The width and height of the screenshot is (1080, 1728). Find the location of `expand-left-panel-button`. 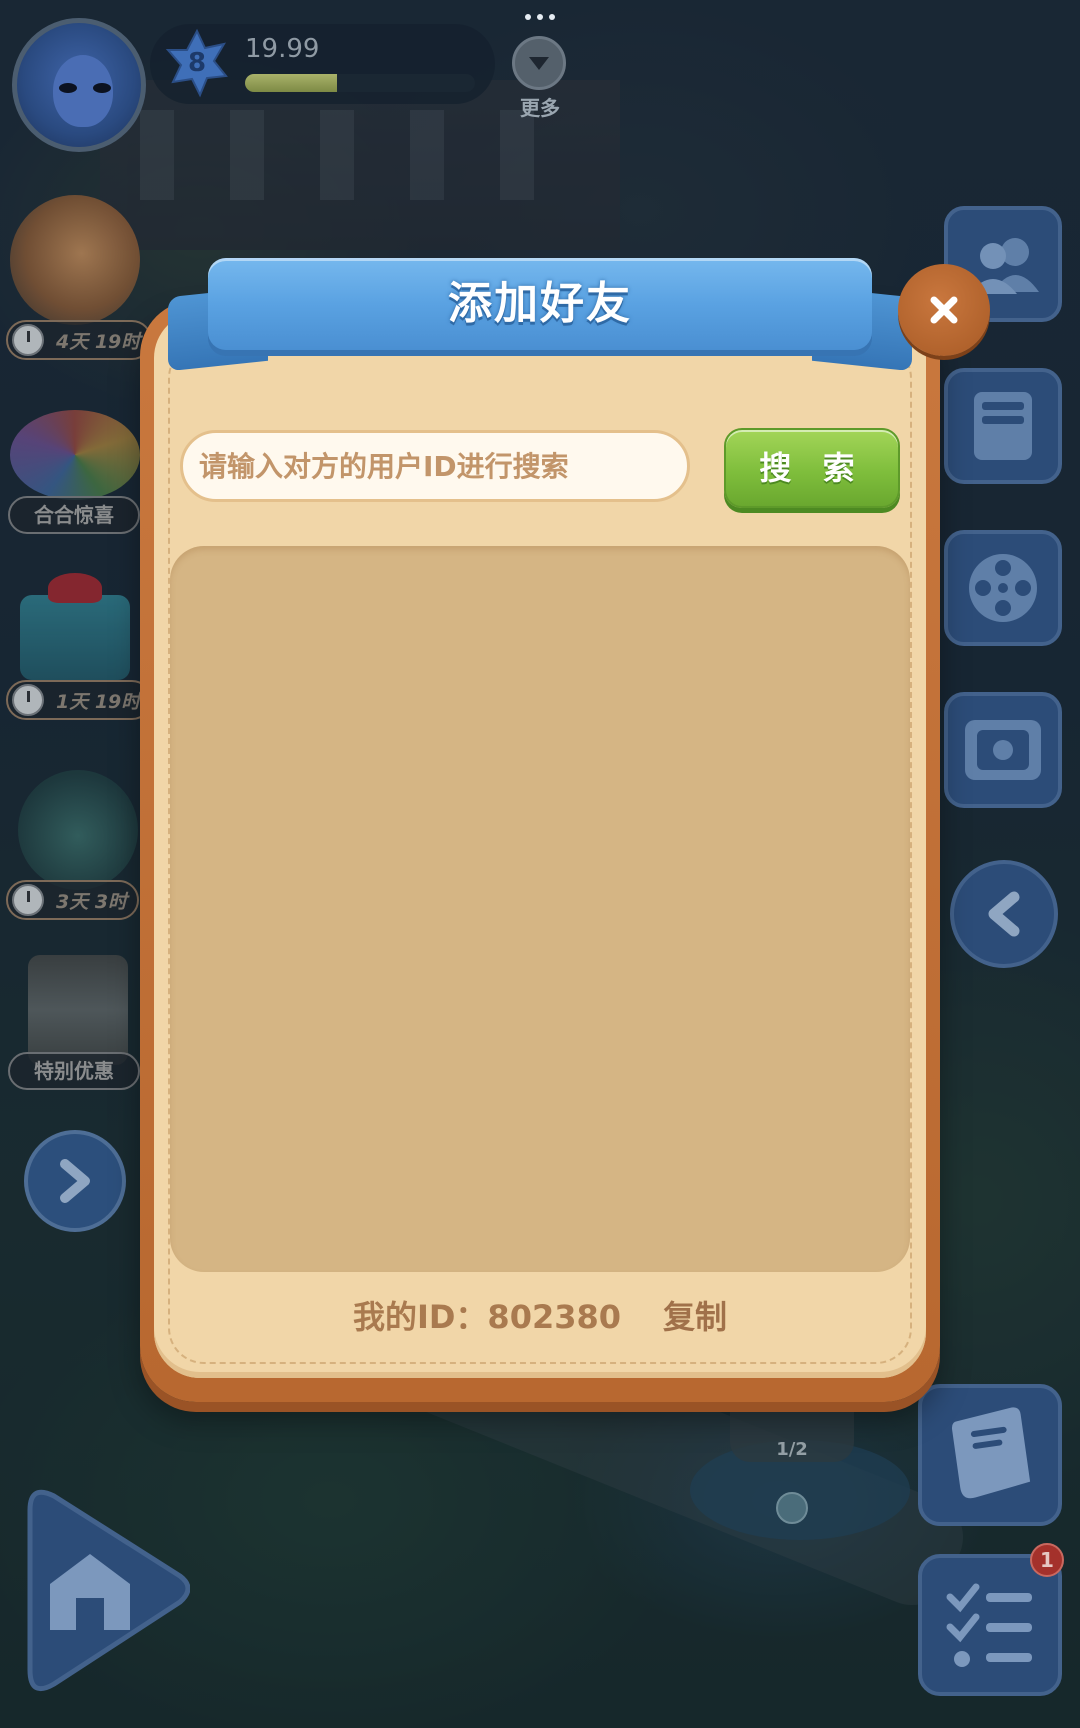

expand-left-panel-button is located at coordinates (75, 1181).